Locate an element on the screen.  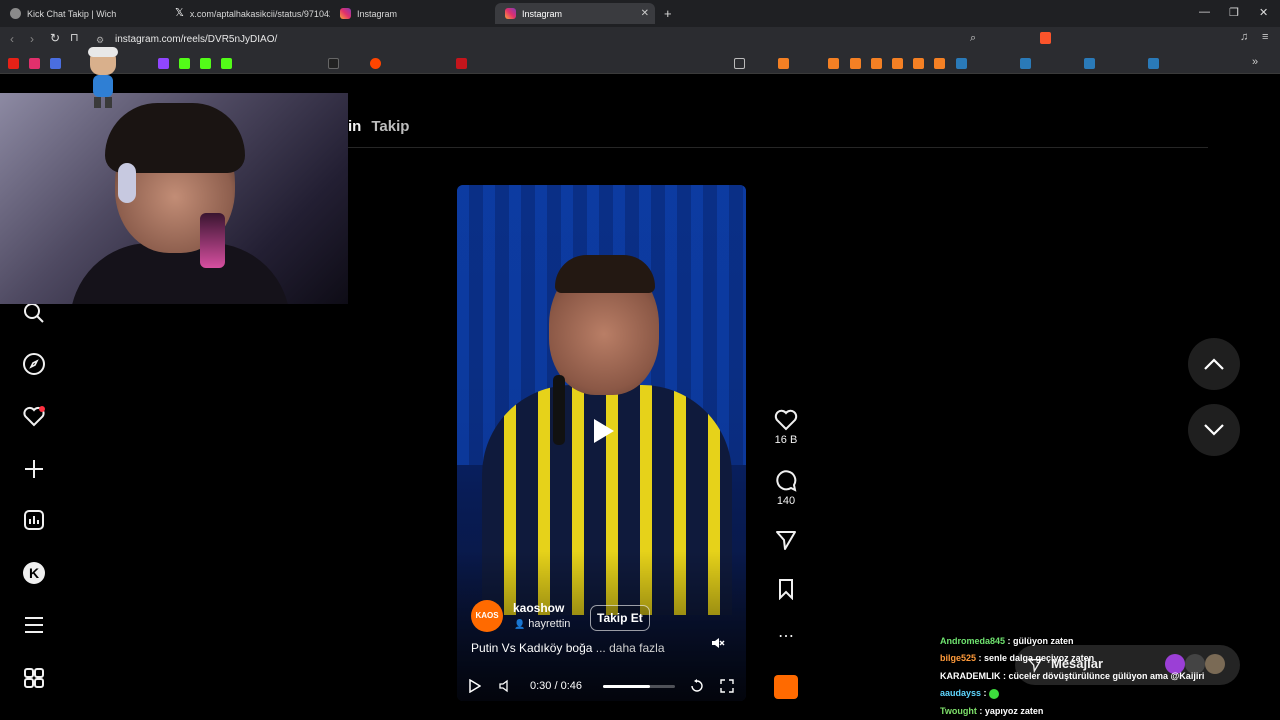
reel-collaborator: 👤 hayrettin is located at coordinates (542, 624).